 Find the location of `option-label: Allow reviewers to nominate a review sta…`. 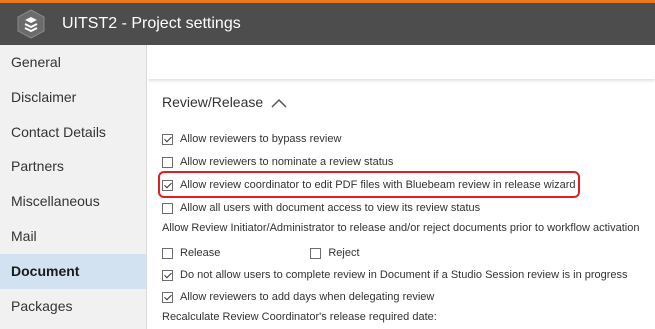

option-label: Allow reviewers to nominate a review sta… is located at coordinates (287, 162).